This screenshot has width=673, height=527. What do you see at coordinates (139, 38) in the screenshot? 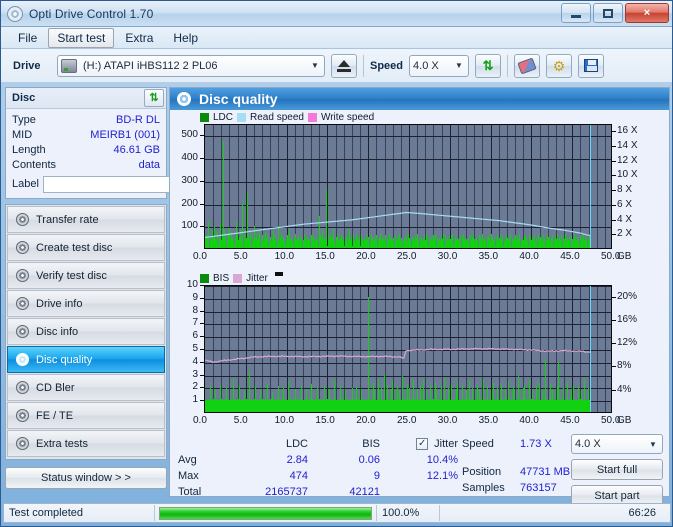
I see `menu-item-extra: Extra` at bounding box center [139, 38].